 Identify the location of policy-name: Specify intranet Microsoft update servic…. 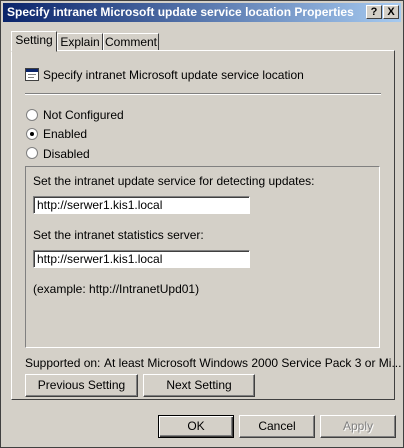
(173, 75).